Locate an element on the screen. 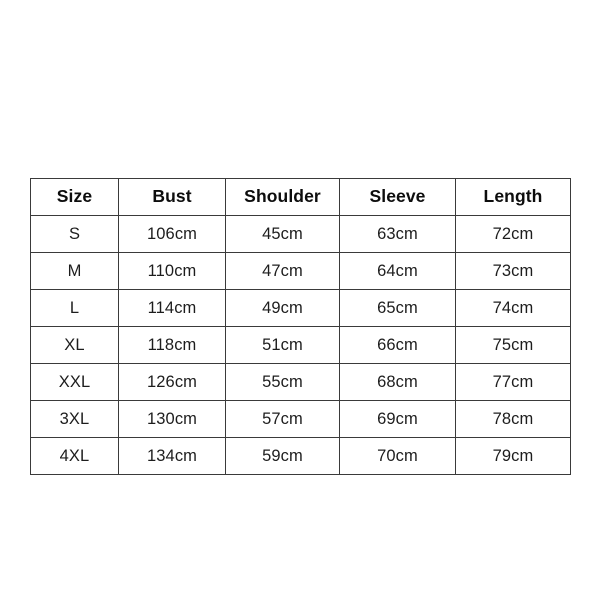  cell-length: 77cm is located at coordinates (513, 382).